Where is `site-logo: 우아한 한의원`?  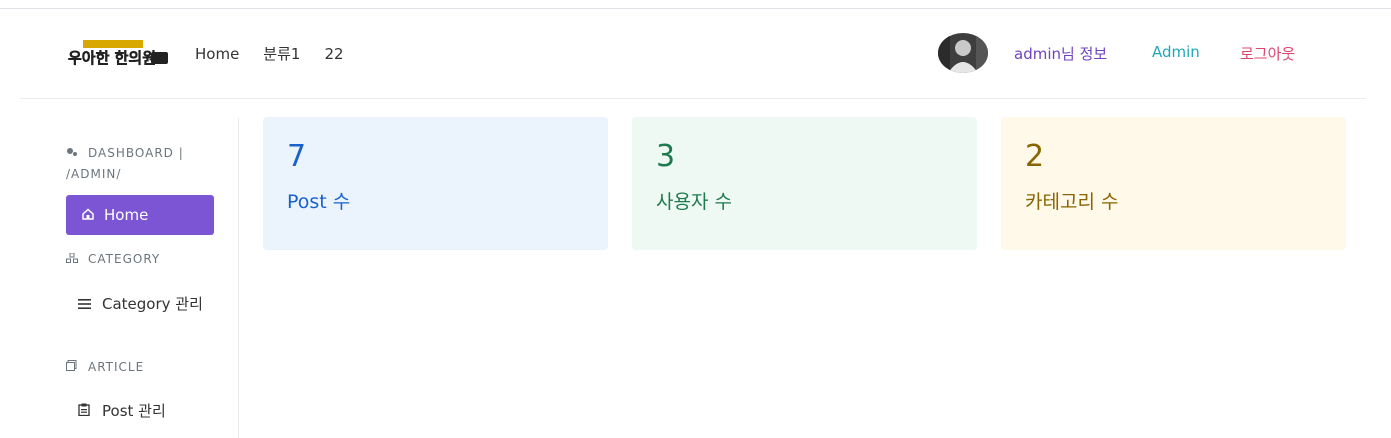 site-logo: 우아한 한의원 is located at coordinates (118, 54).